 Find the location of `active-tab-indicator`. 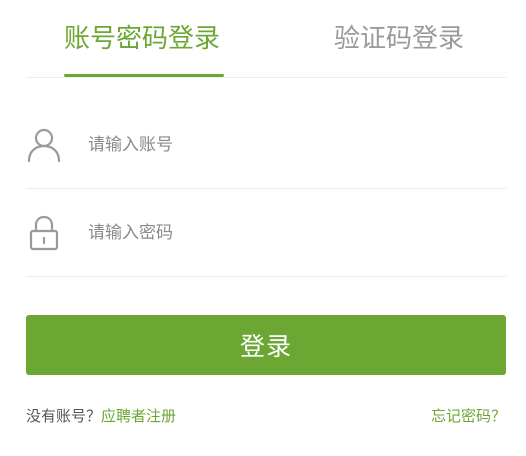

active-tab-indicator is located at coordinates (144, 75).